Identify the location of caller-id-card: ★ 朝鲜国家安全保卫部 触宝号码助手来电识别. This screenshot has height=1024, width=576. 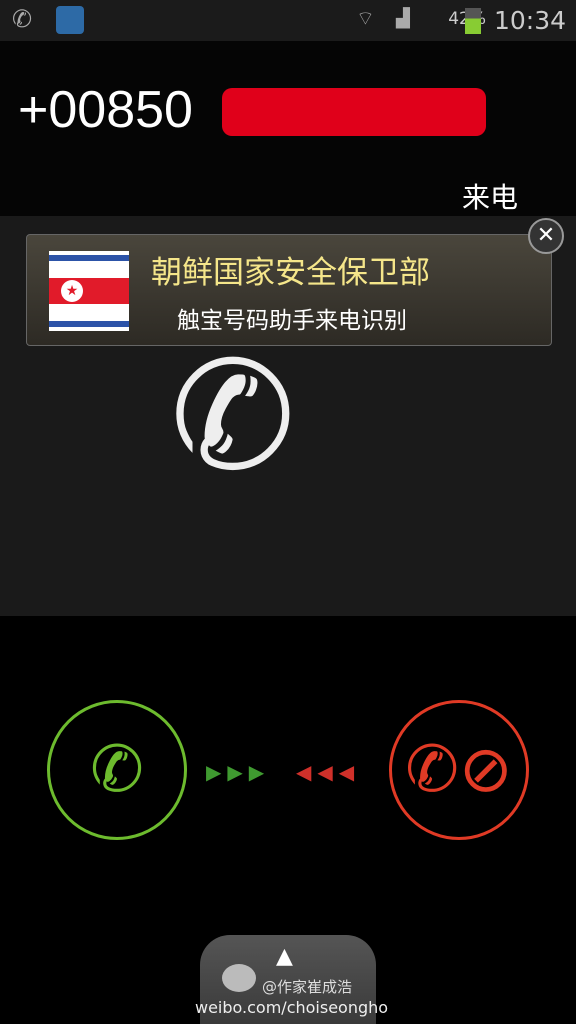
(289, 290).